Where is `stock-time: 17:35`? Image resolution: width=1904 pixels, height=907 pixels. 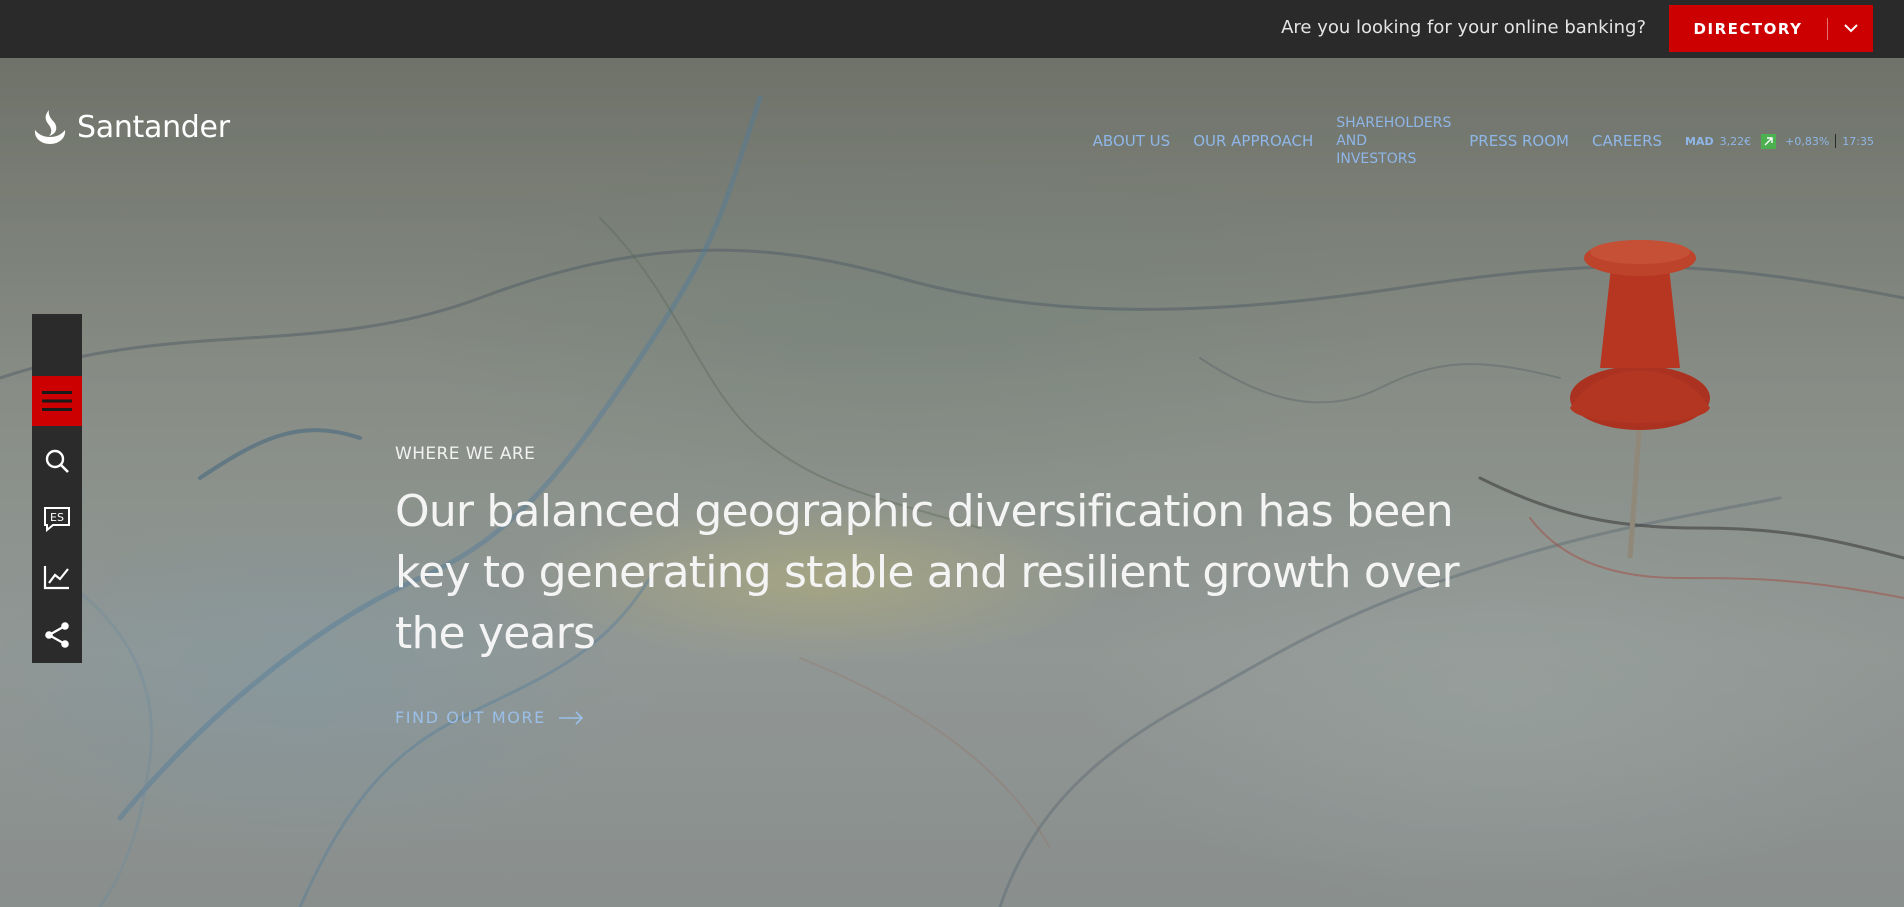 stock-time: 17:35 is located at coordinates (1858, 141).